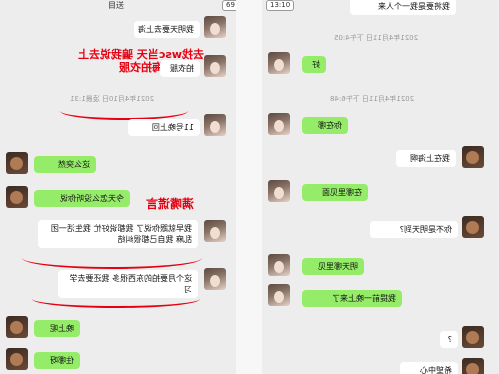 The width and height of the screenshot is (499, 374). What do you see at coordinates (249, 187) in the screenshot?
I see `panel-divider` at bounding box center [249, 187].